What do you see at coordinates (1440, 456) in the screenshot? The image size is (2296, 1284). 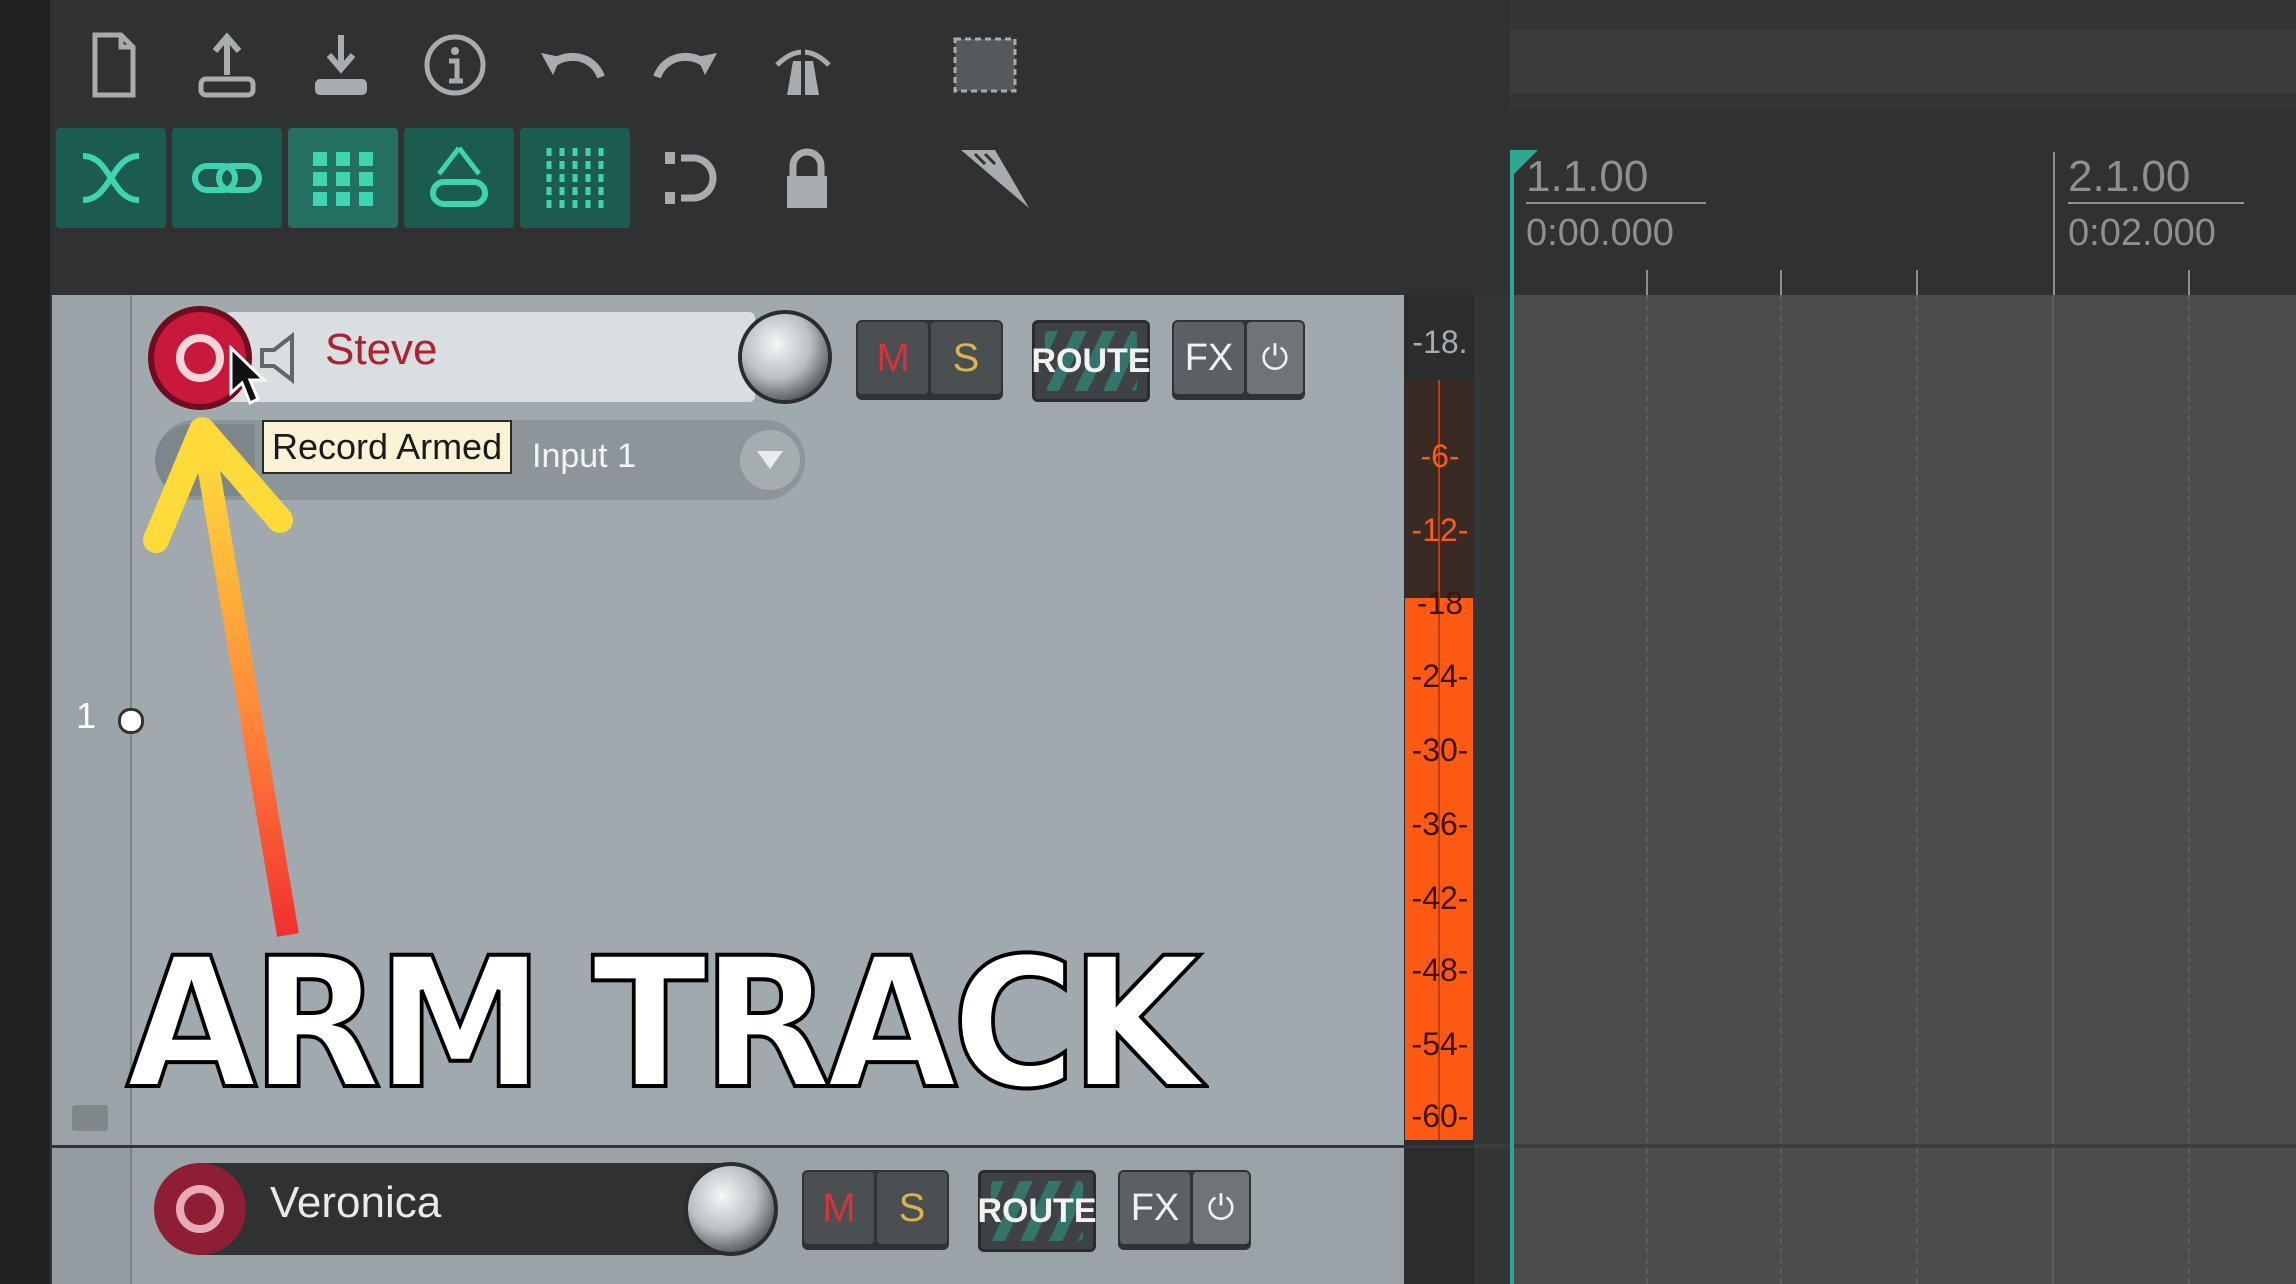 I see `meter-label: -6-` at bounding box center [1440, 456].